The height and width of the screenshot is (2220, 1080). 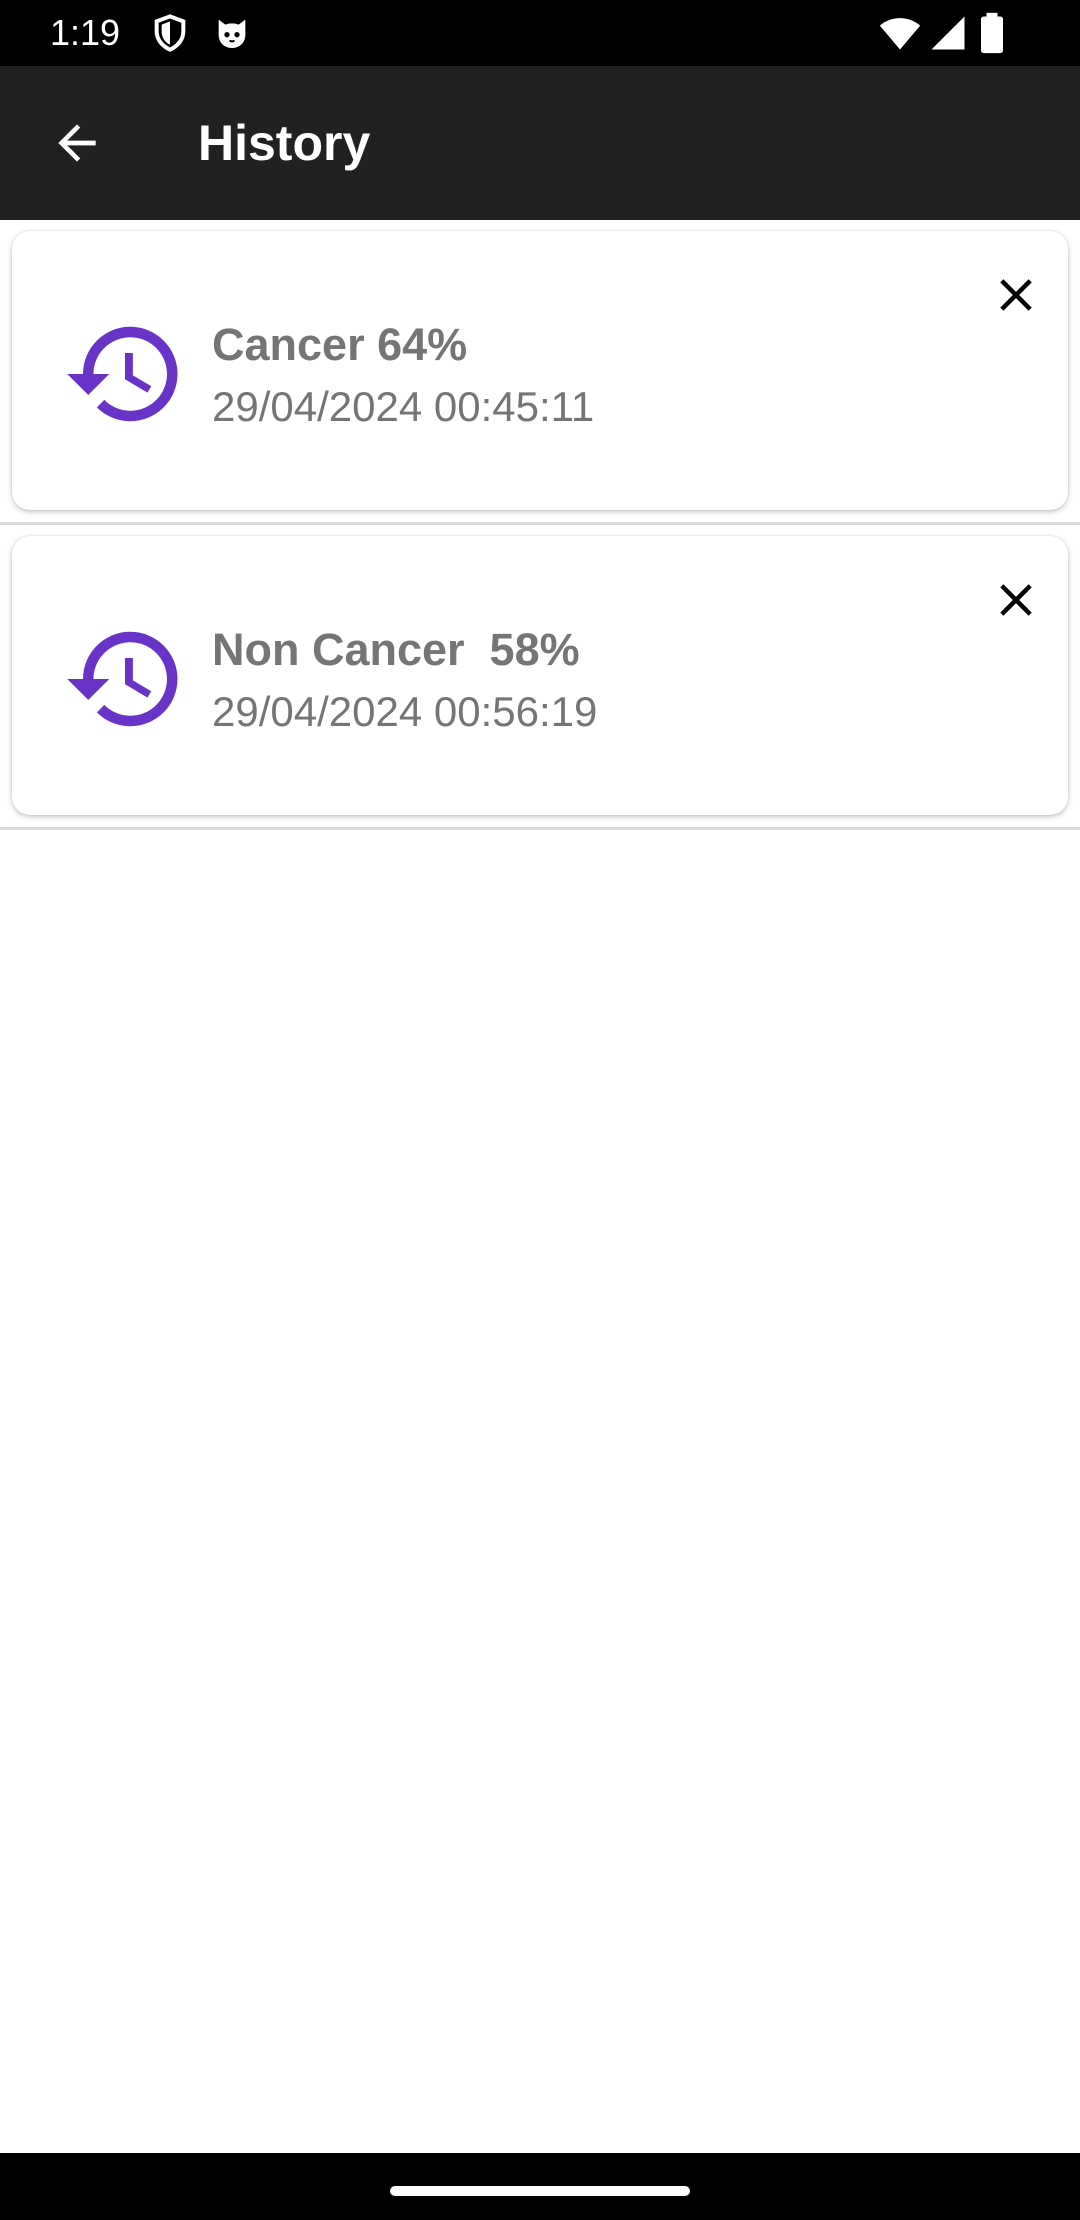 I want to click on status-time: 1:19, so click(x=85, y=32).